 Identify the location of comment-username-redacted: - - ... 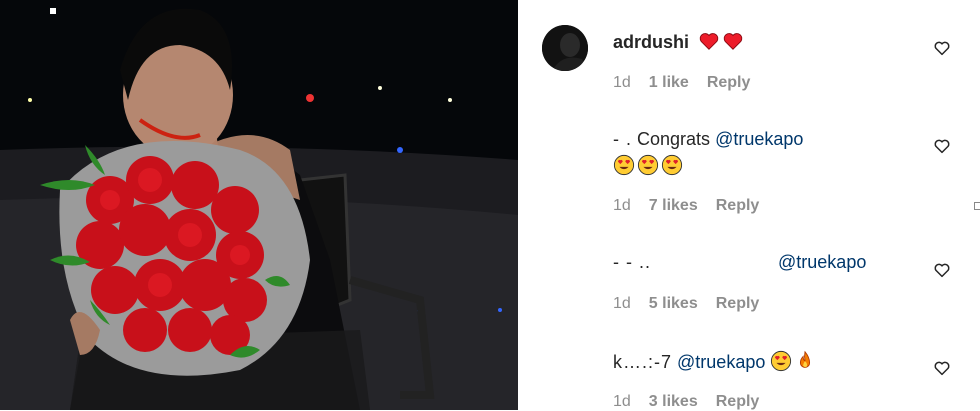
(693, 262).